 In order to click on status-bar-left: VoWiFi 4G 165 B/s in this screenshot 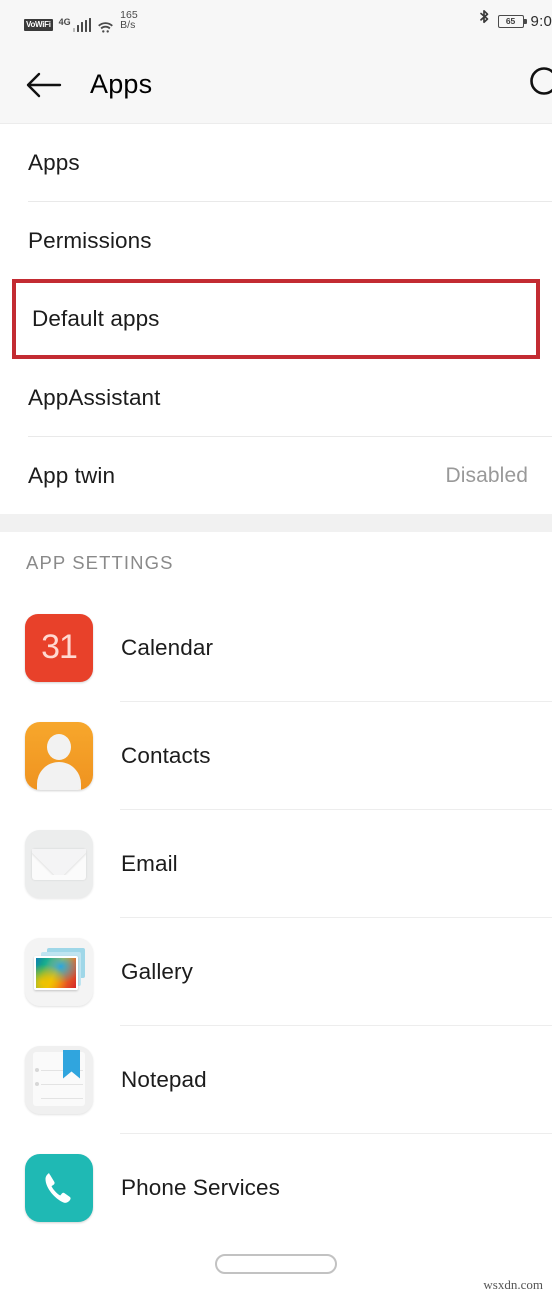, I will do `click(81, 21)`.